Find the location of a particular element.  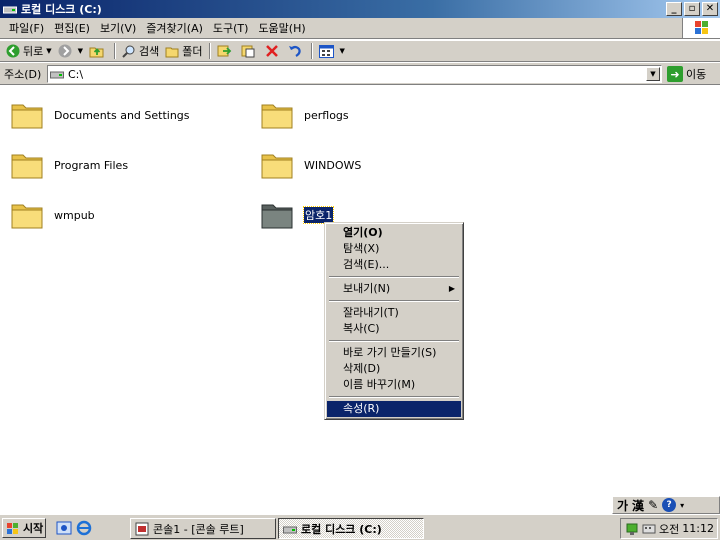

menu-edit: 편집(E) is located at coordinates (72, 28).